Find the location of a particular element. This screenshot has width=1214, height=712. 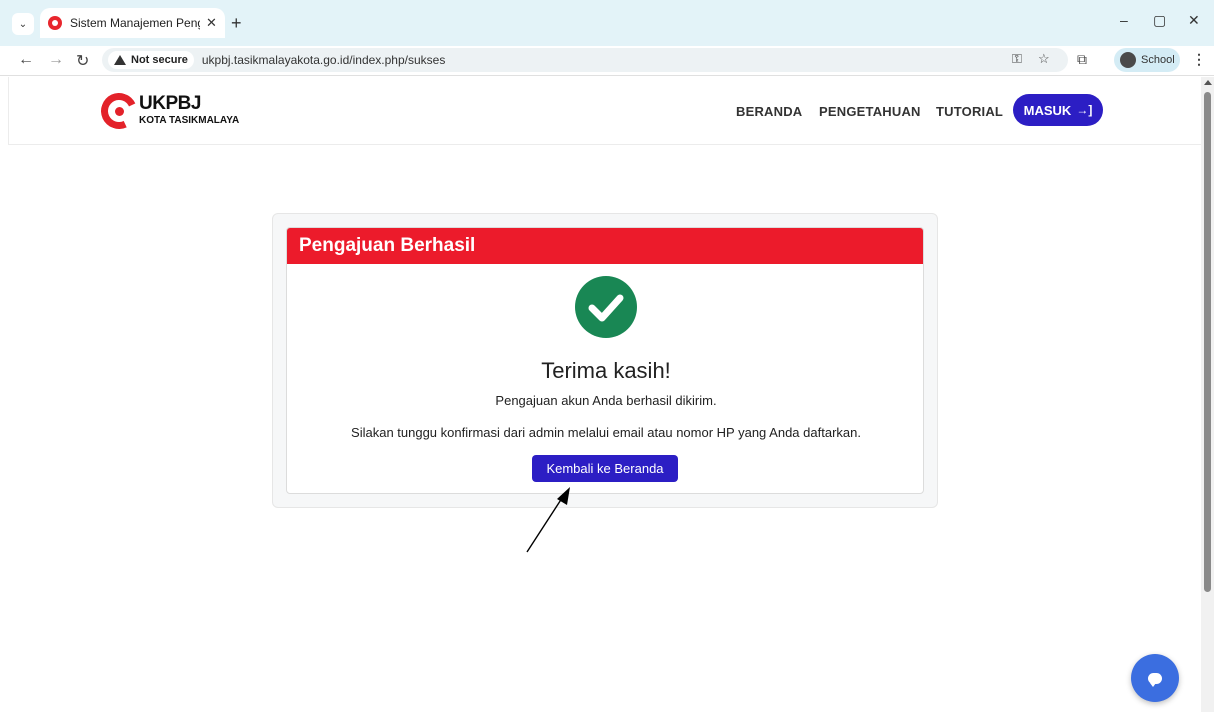

chat-button is located at coordinates (1155, 678).